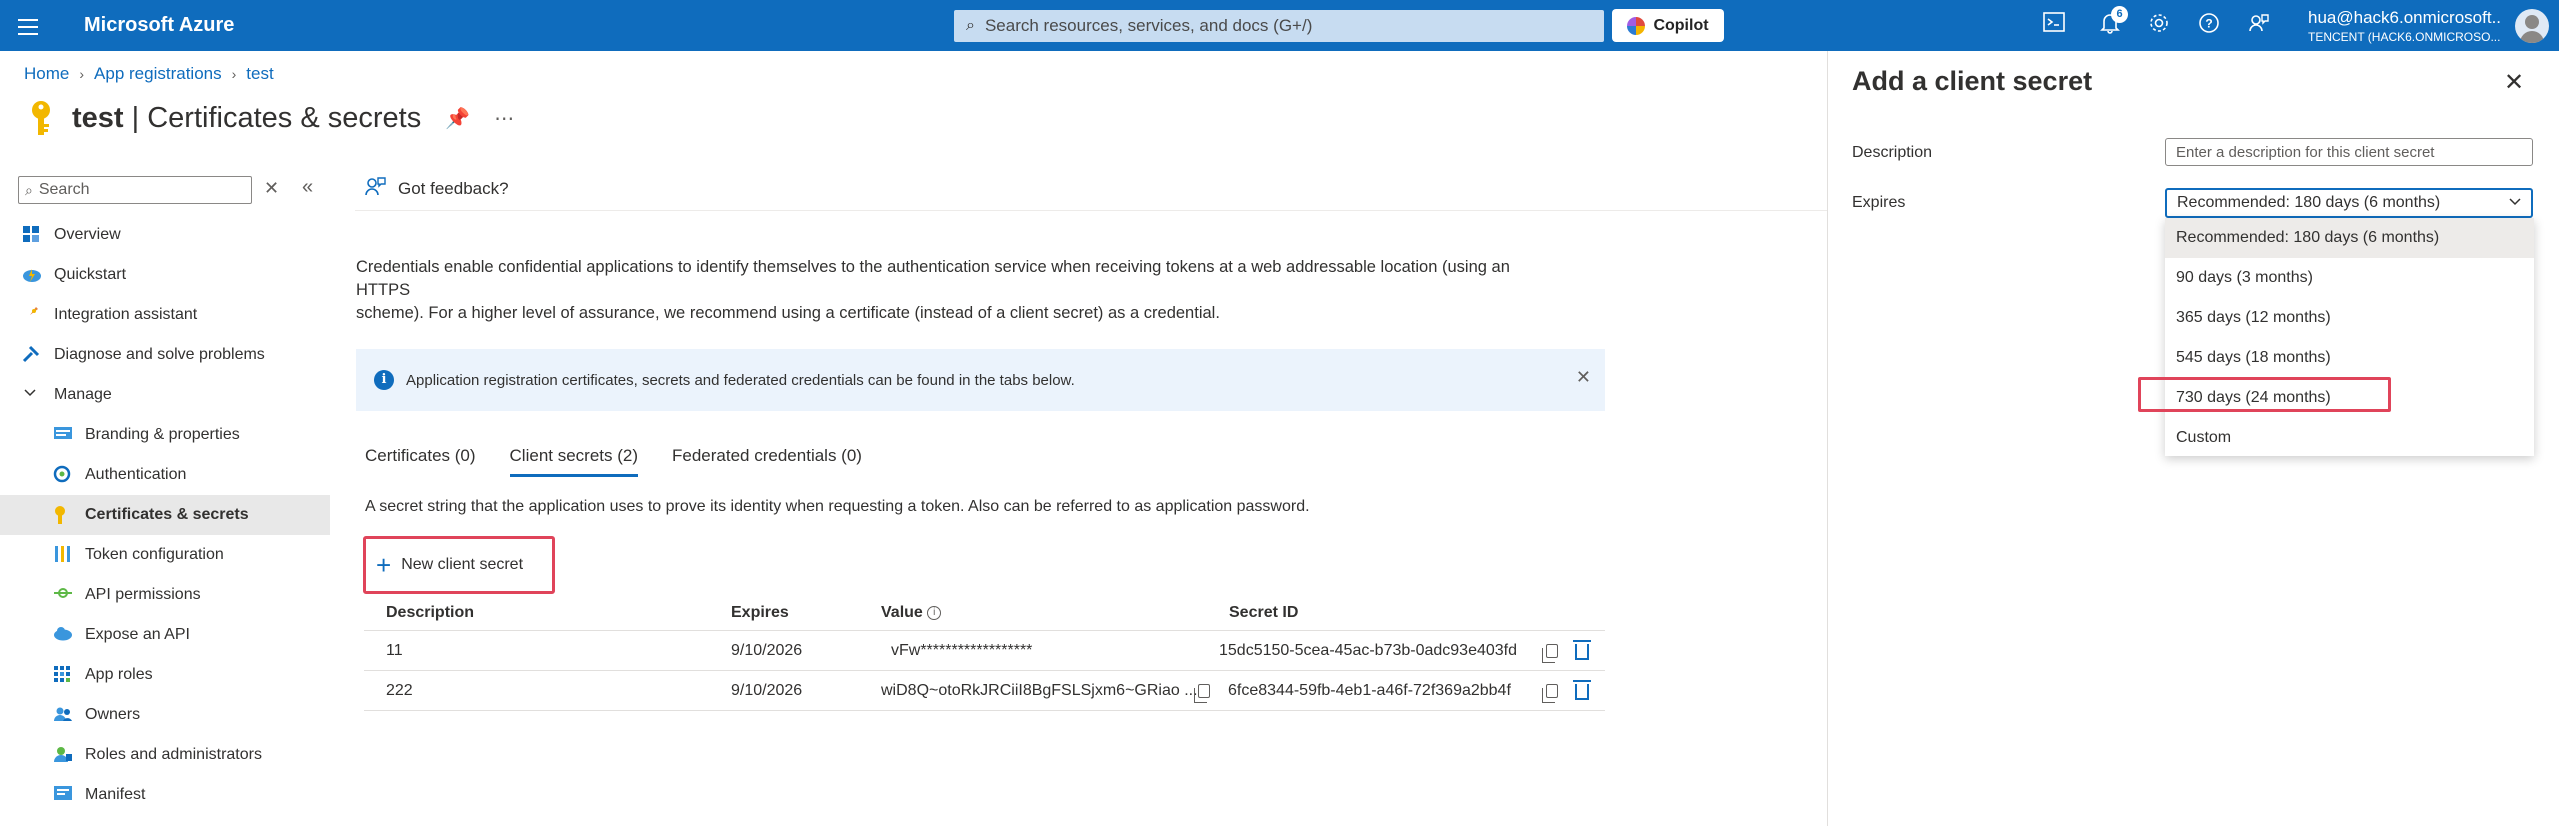  I want to click on header-expires: Expires, so click(760, 613).